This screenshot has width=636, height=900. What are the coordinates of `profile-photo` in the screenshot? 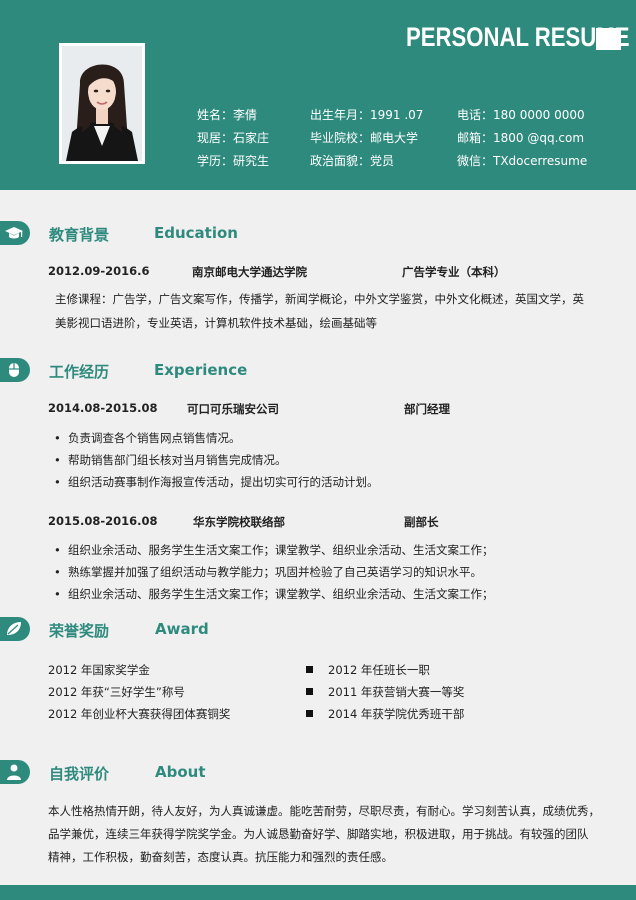 It's located at (102, 103).